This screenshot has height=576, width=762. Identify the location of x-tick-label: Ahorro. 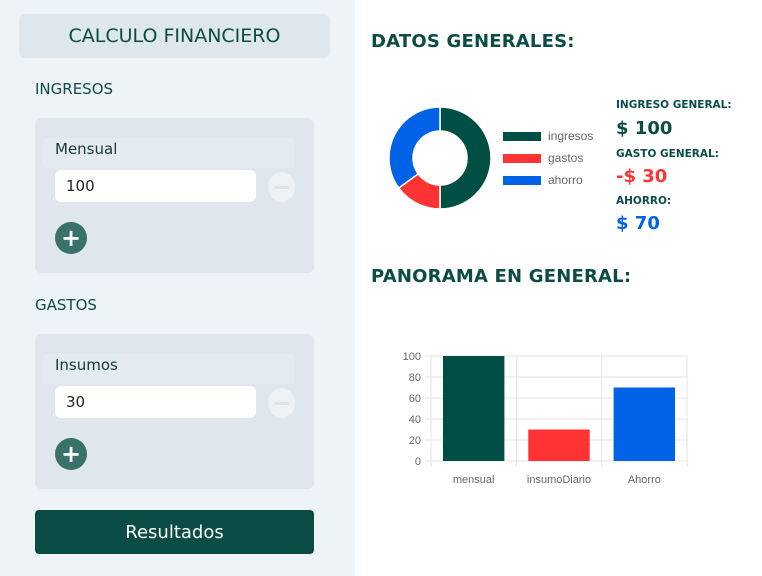
(644, 480).